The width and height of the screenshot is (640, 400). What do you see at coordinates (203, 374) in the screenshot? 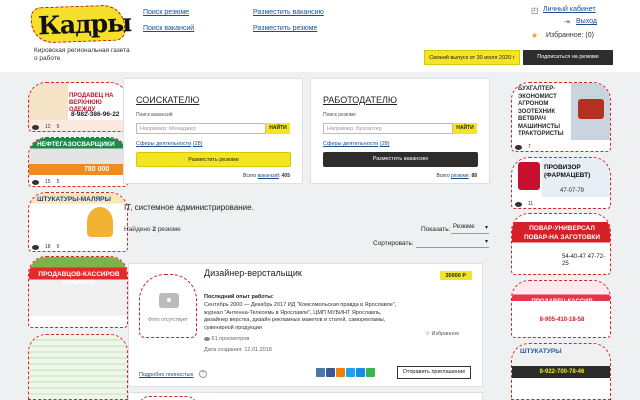
I see `help-icon: ?` at bounding box center [203, 374].